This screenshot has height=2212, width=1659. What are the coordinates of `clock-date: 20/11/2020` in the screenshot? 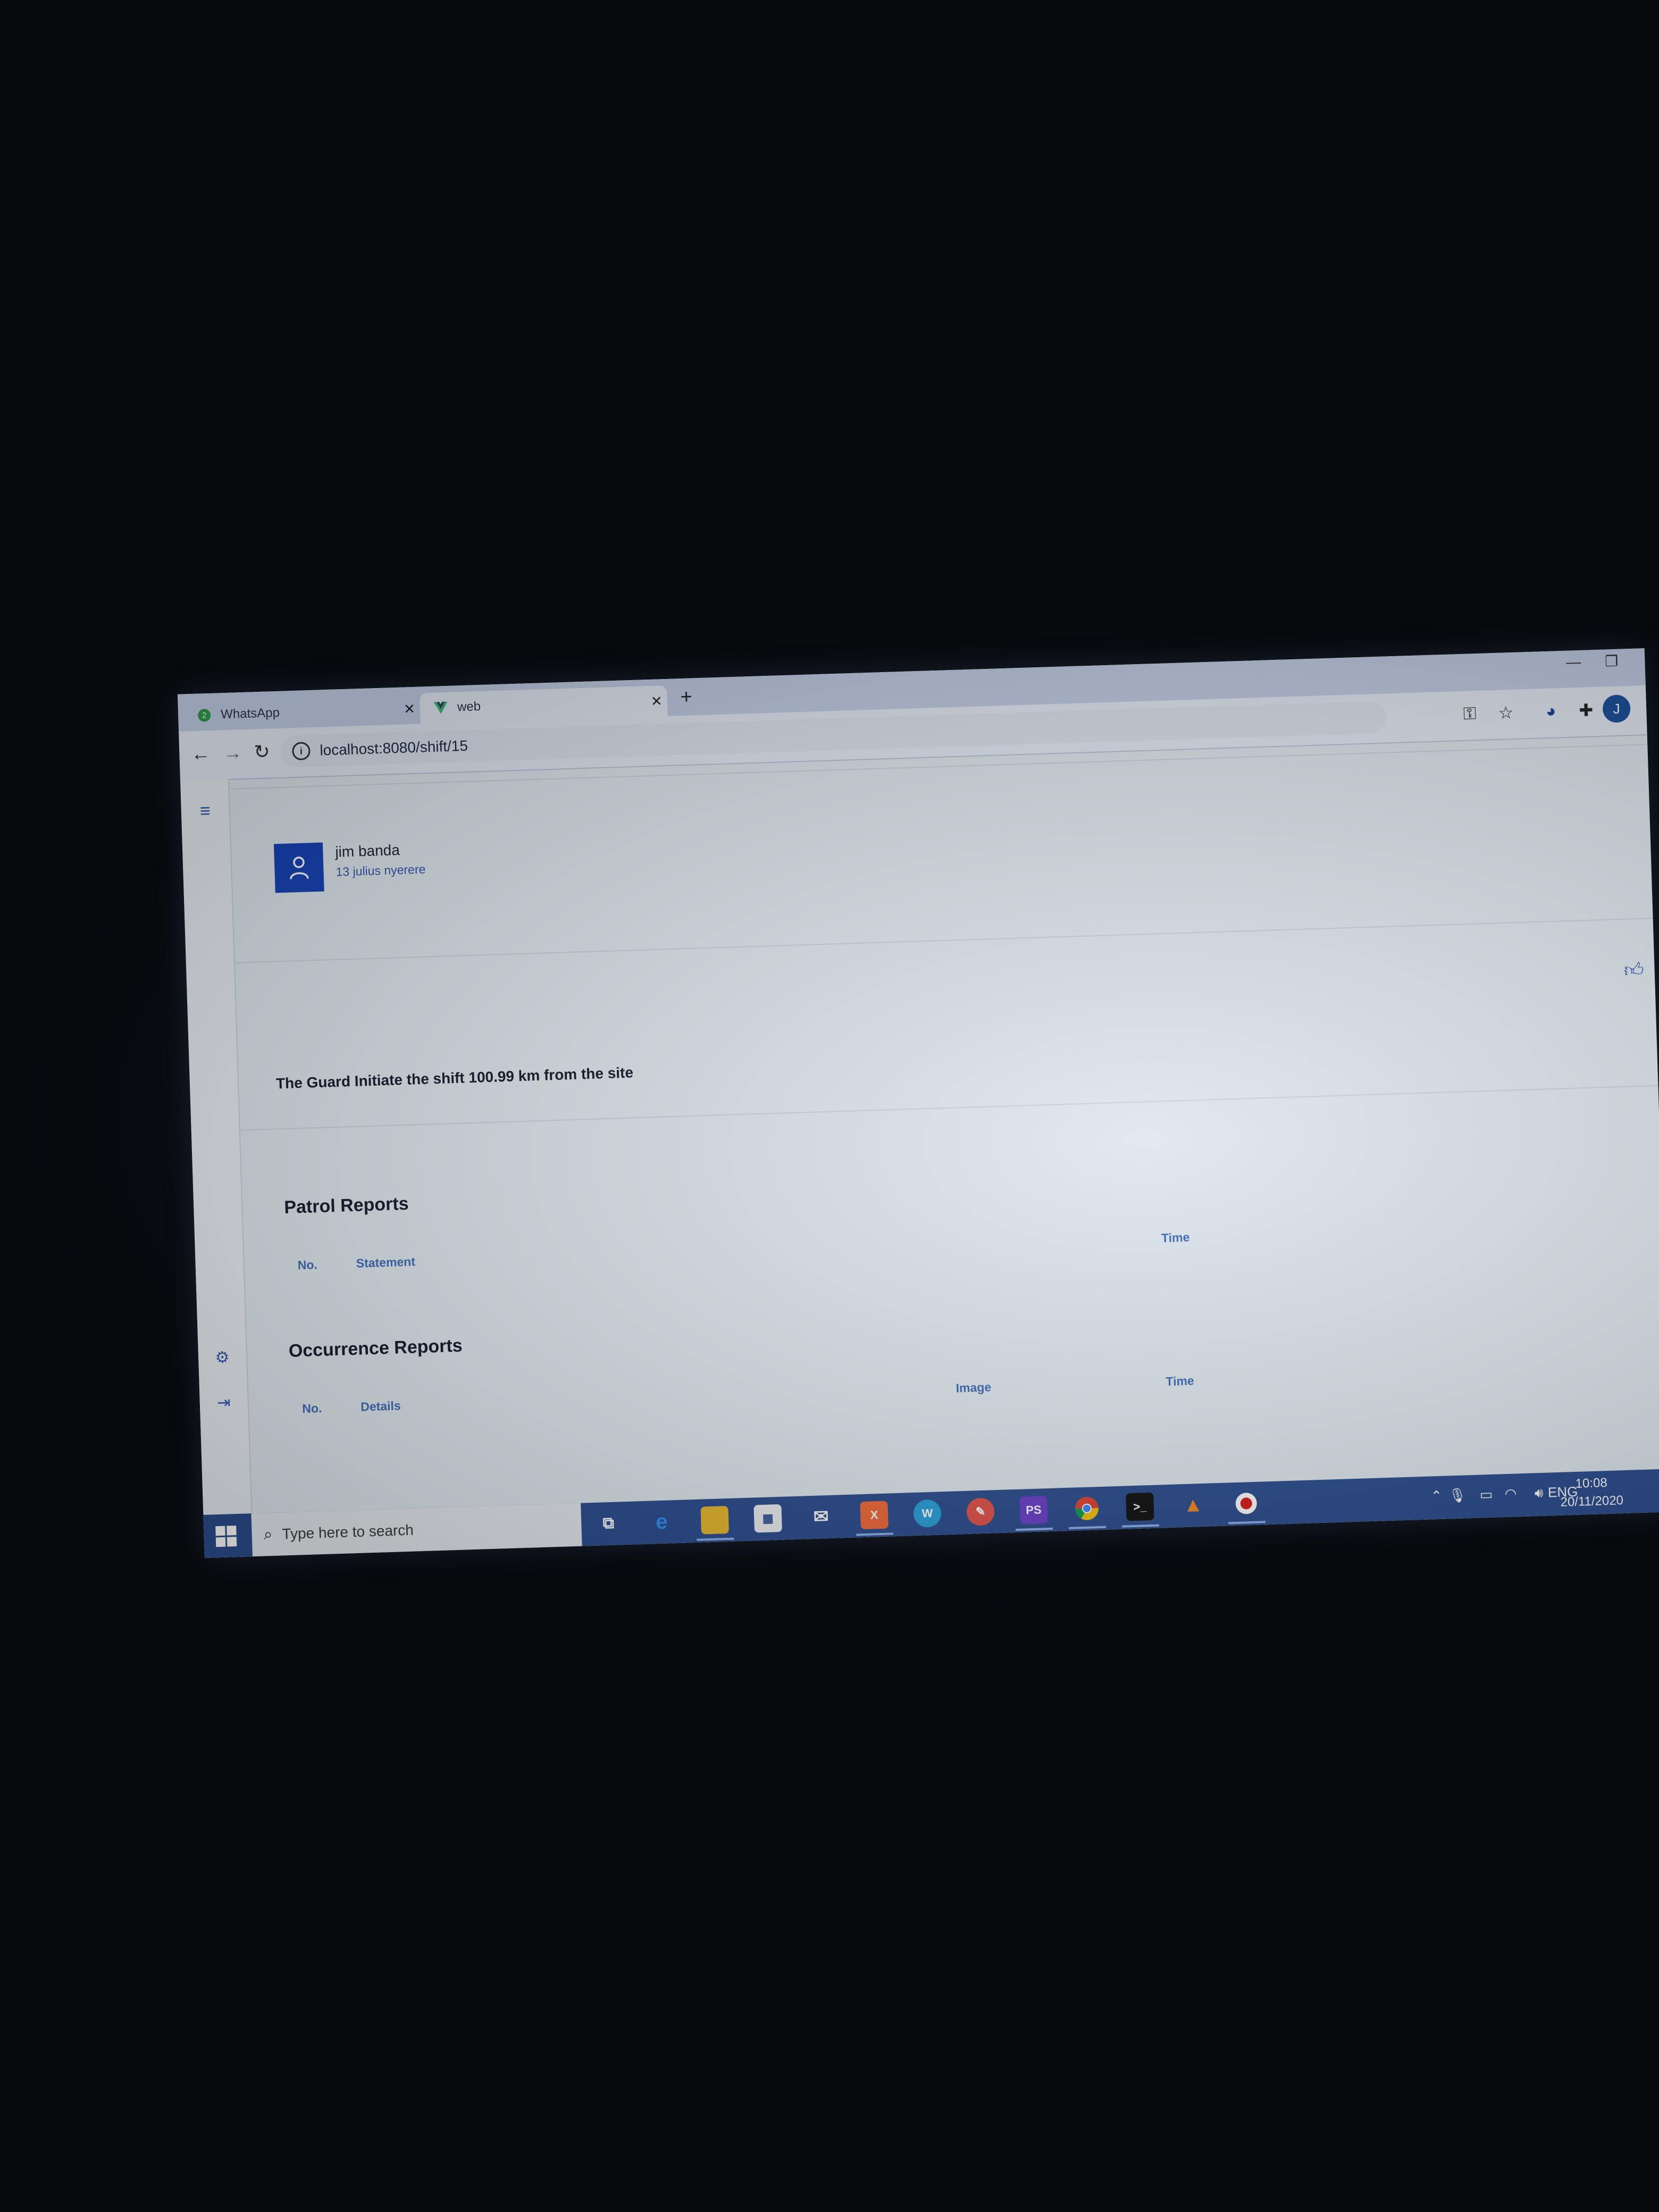 It's located at (1592, 1501).